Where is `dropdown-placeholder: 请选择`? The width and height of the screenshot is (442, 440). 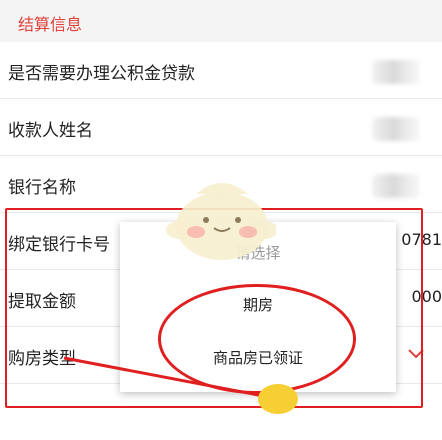
dropdown-placeholder: 请选择 is located at coordinates (258, 253).